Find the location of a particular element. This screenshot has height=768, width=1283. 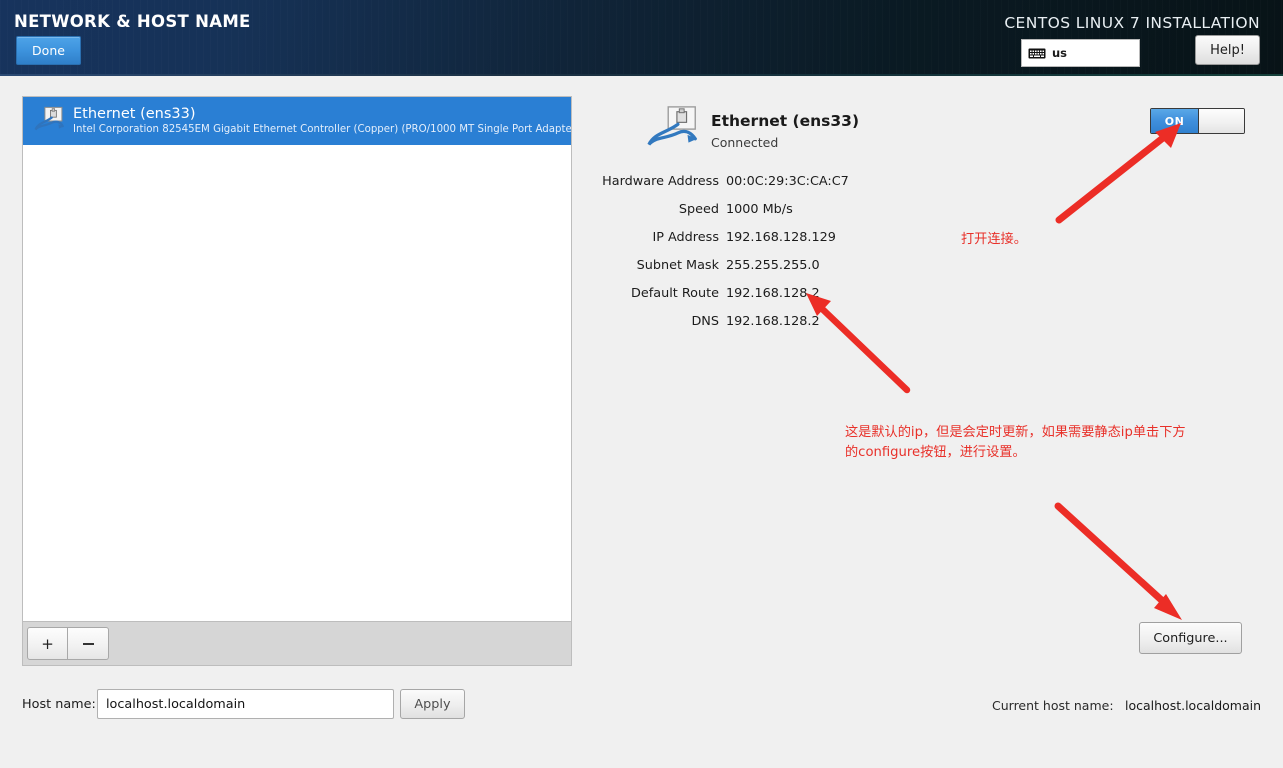

connection-toggle-knob is located at coordinates (1221, 121).